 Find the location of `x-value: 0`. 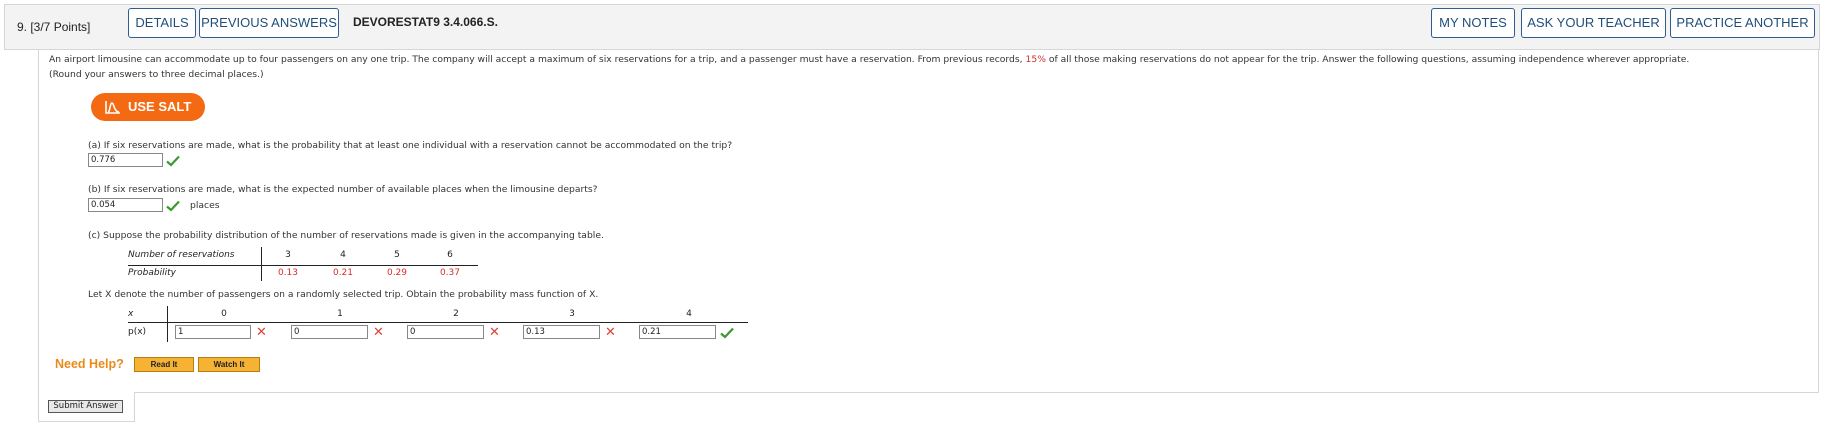

x-value: 0 is located at coordinates (224, 314).